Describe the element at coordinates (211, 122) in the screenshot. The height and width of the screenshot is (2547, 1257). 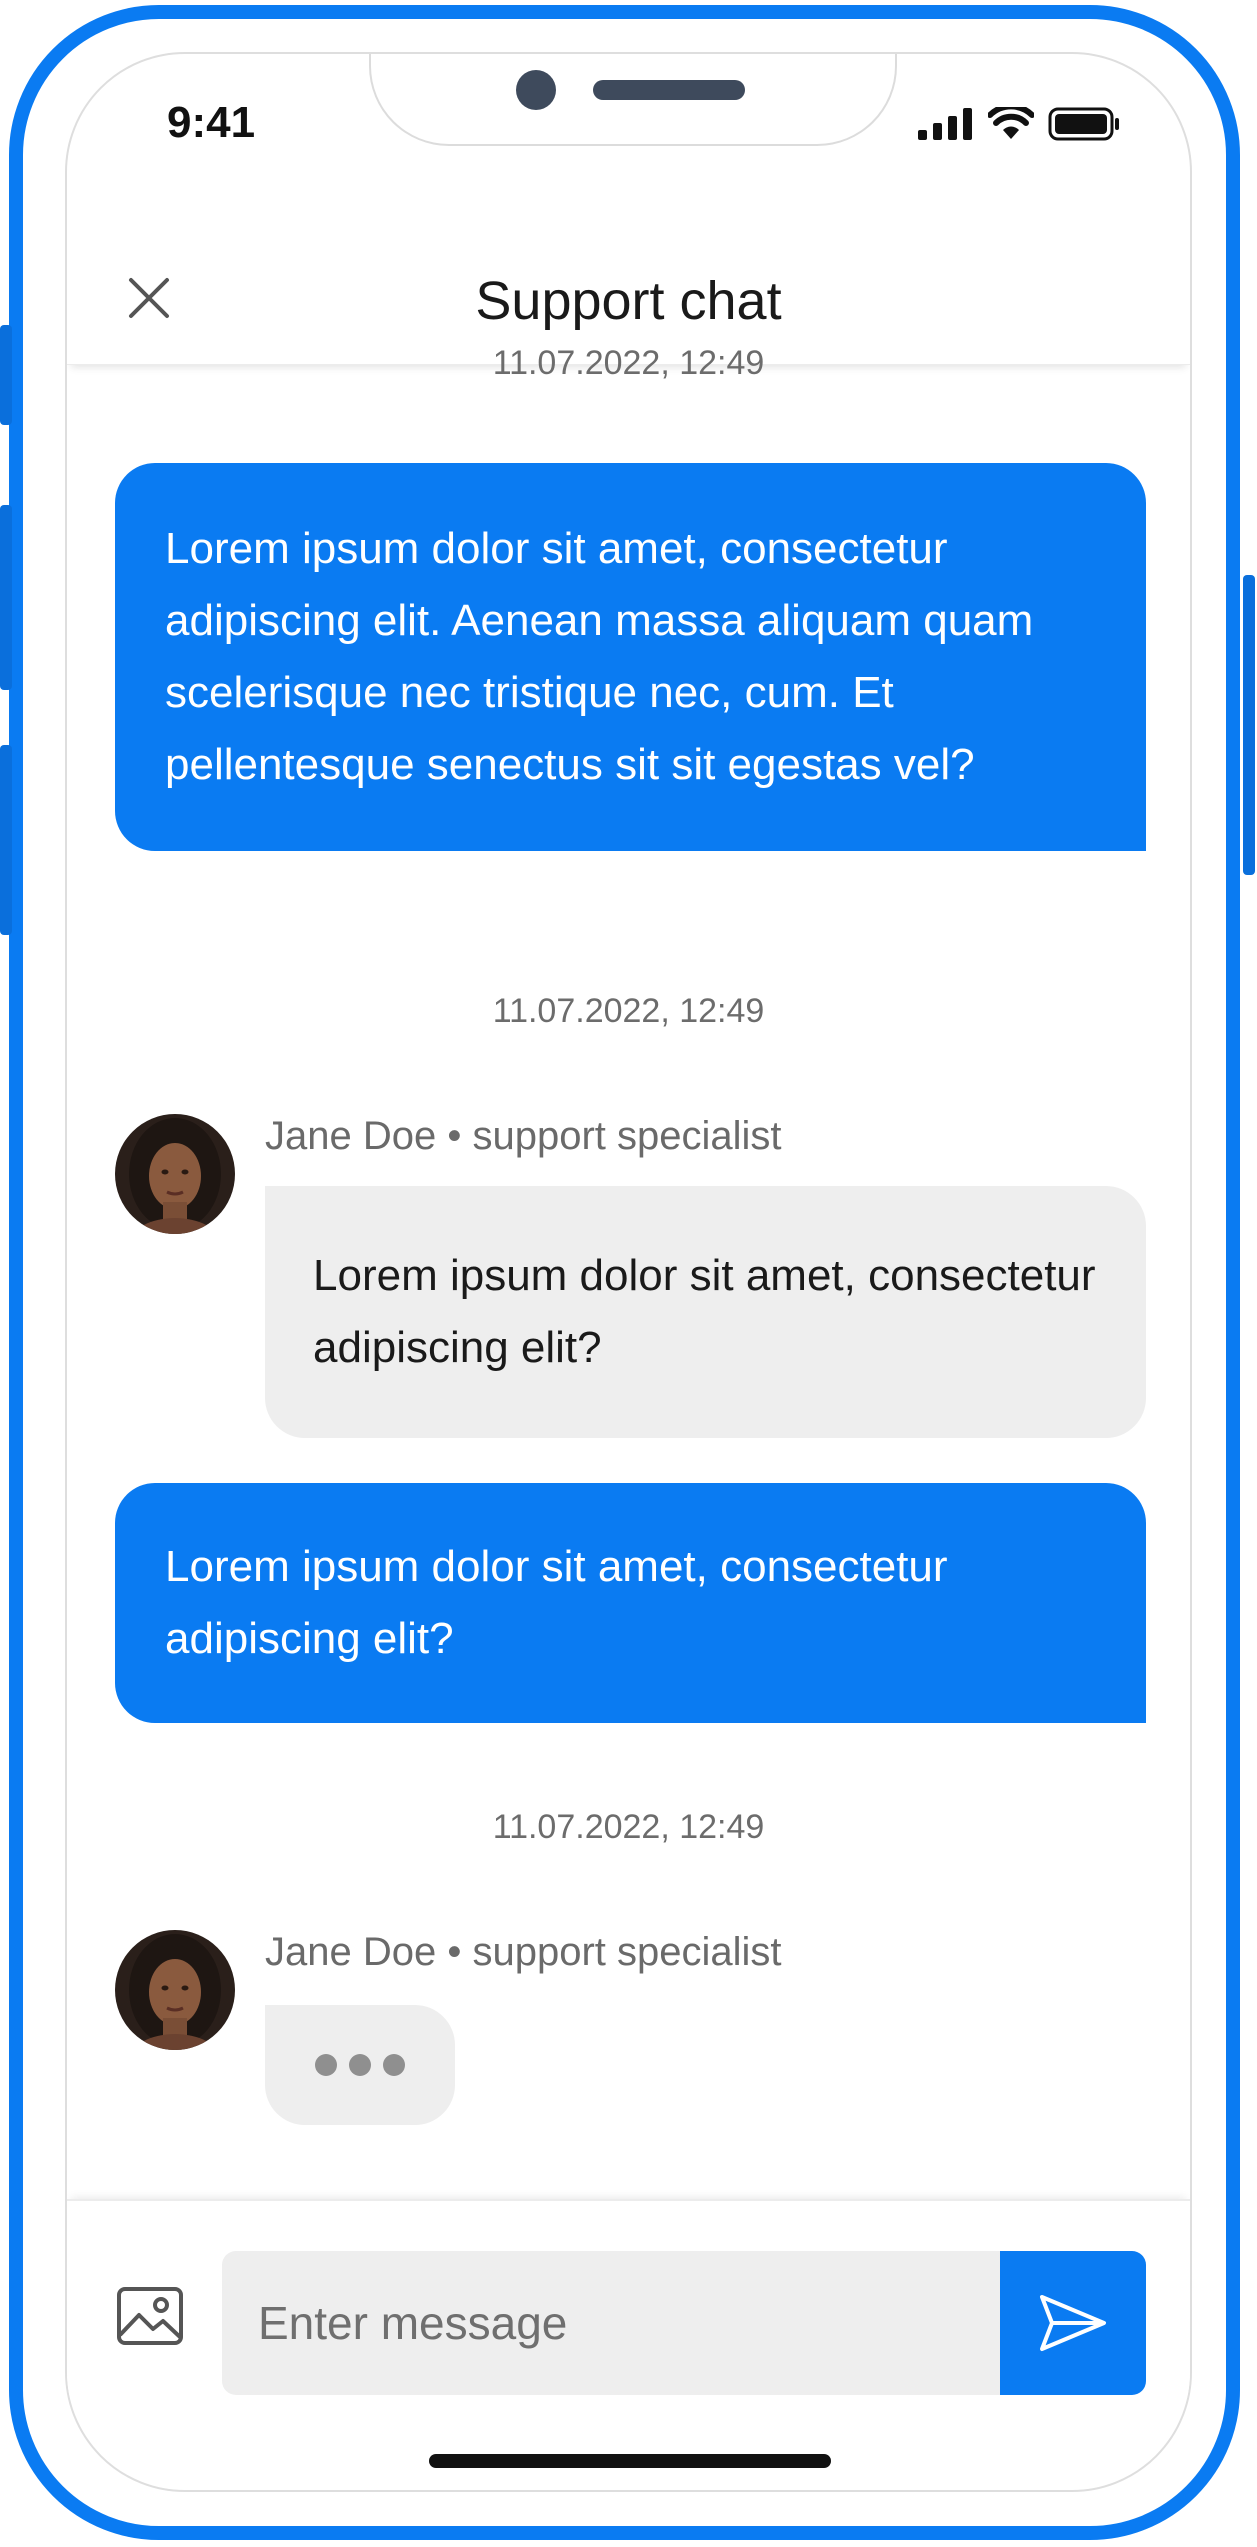
I see `status-time: 9:41` at that location.